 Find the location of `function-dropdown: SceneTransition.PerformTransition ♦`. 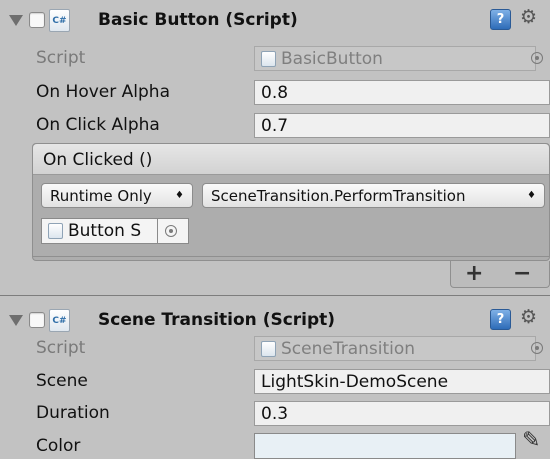

function-dropdown: SceneTransition.PerformTransition ♦ is located at coordinates (373, 195).